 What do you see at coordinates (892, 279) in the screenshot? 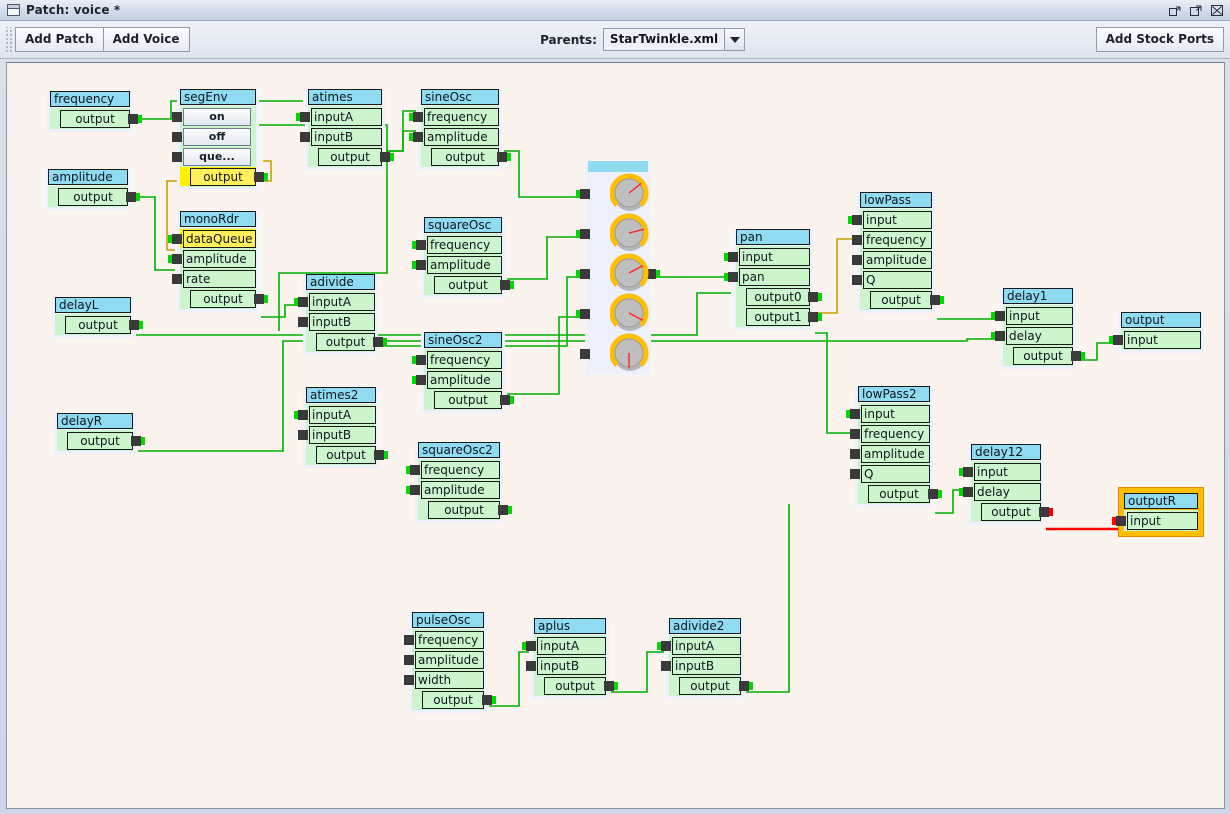
I see `node-port-row: Q` at bounding box center [892, 279].